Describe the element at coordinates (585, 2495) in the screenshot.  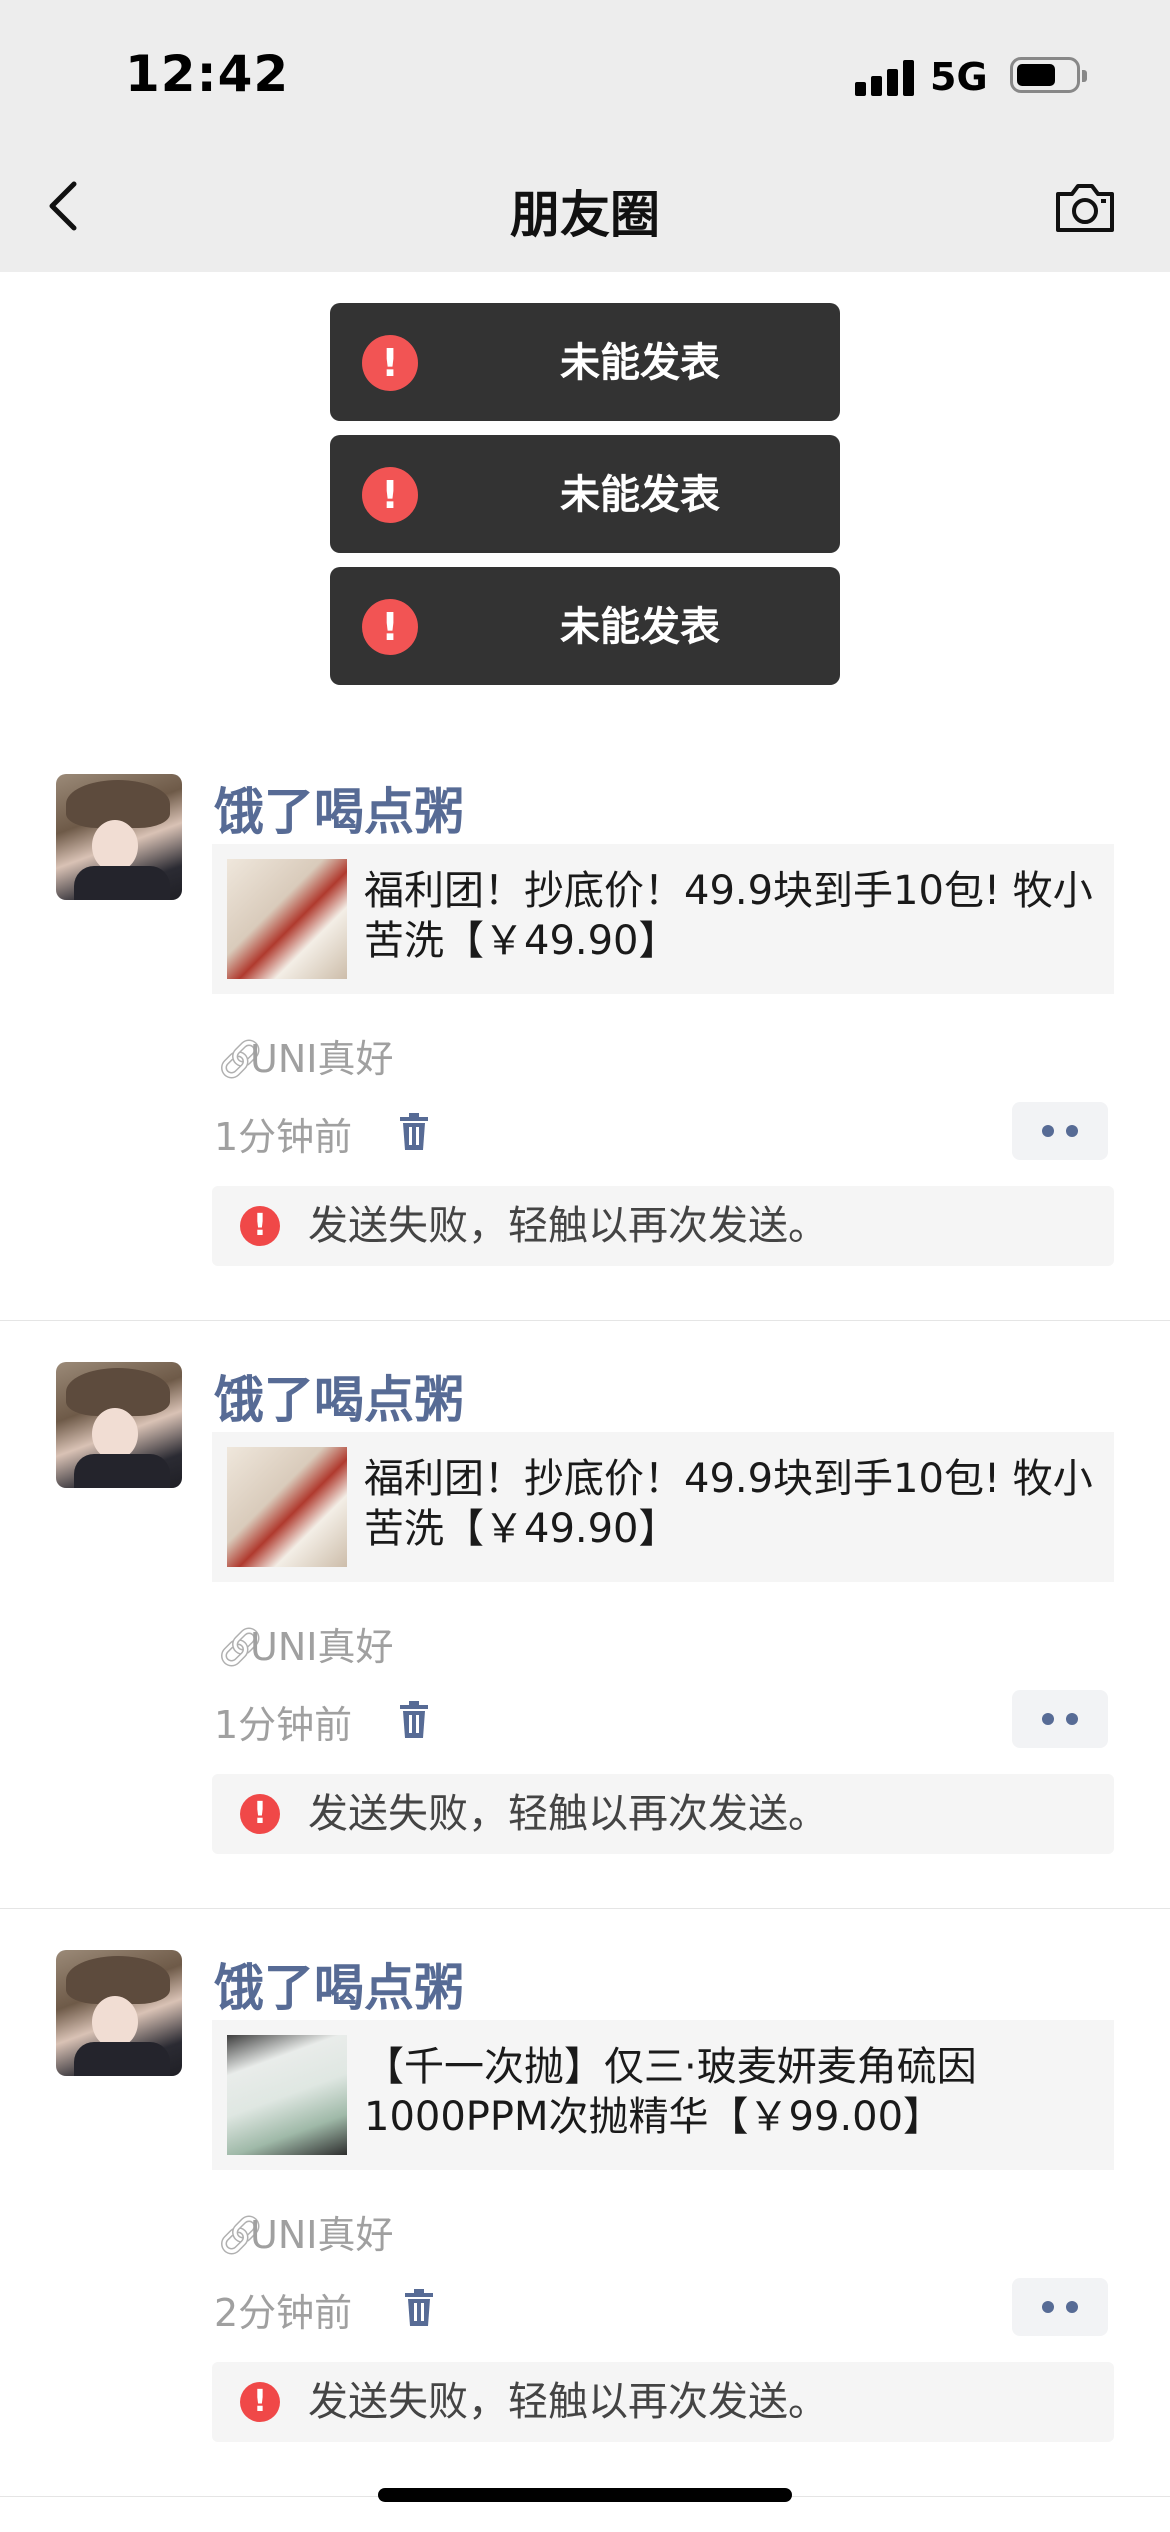
I see `home-indicator` at that location.